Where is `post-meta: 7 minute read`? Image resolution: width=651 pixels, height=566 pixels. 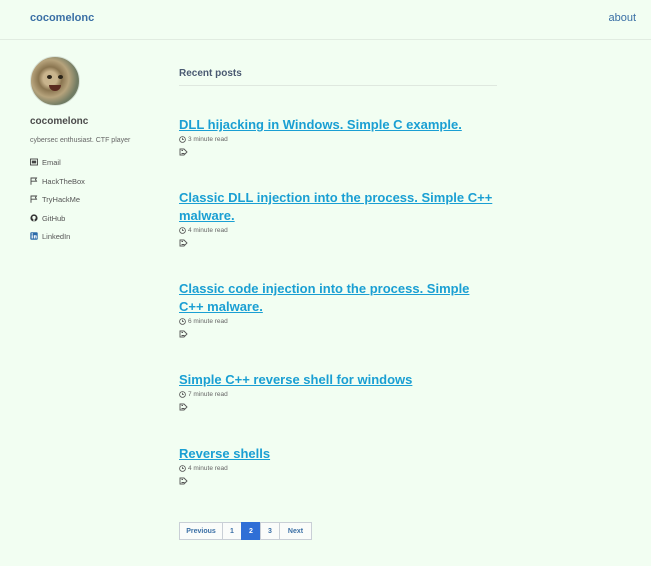 post-meta: 7 minute read is located at coordinates (338, 394).